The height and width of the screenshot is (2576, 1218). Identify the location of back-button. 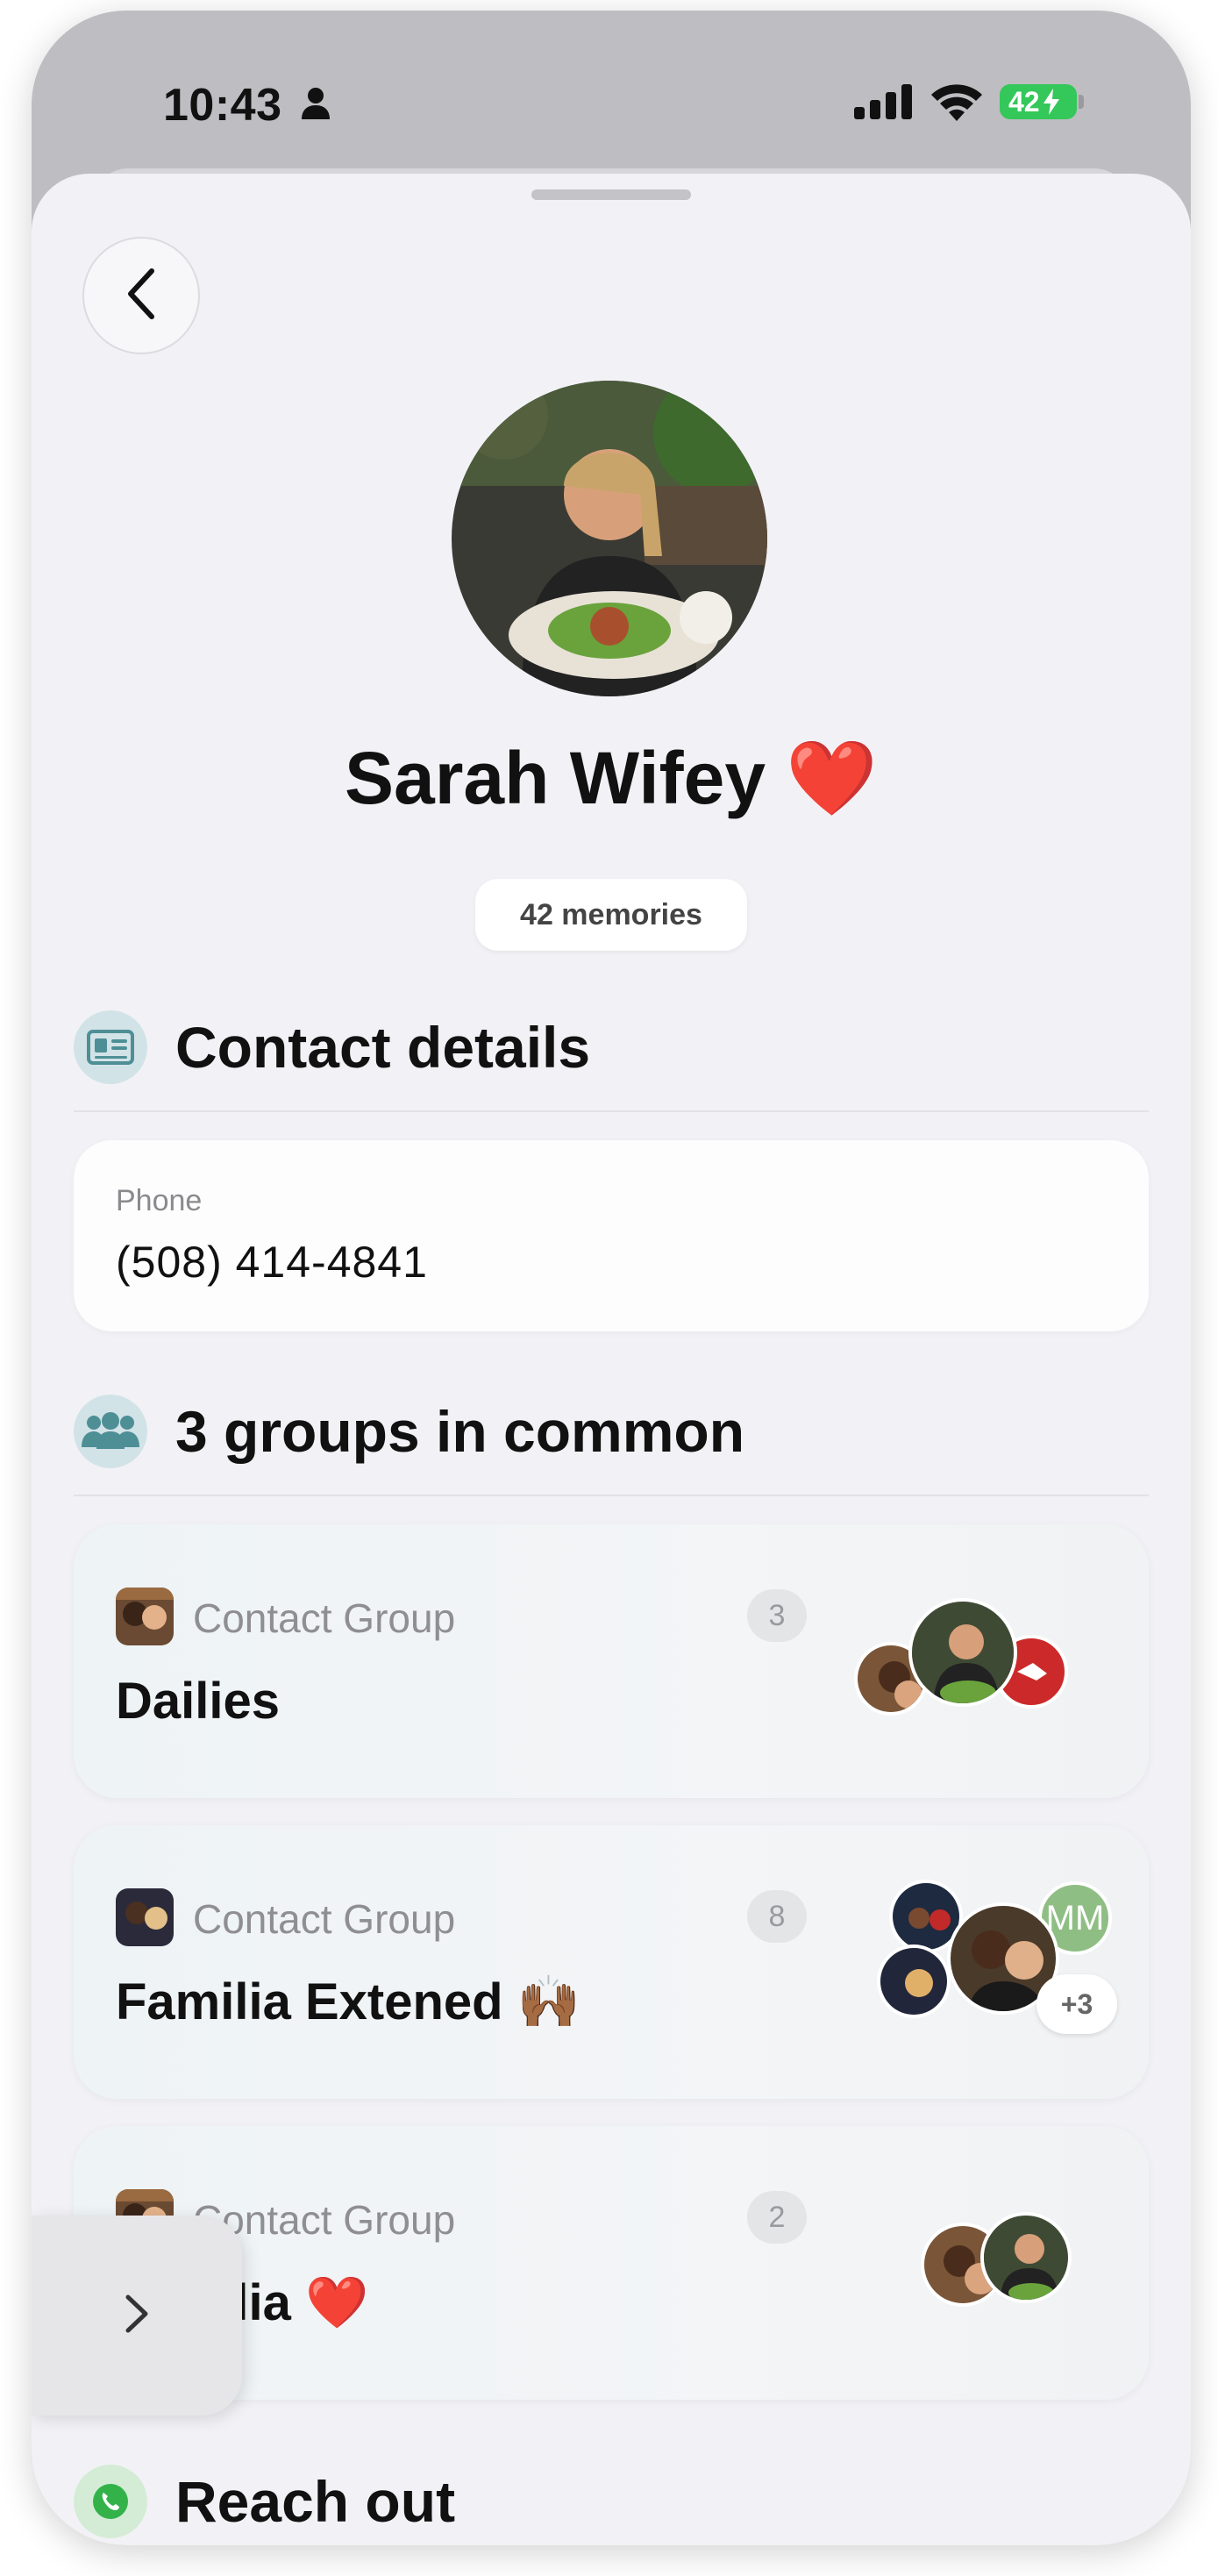
(141, 296).